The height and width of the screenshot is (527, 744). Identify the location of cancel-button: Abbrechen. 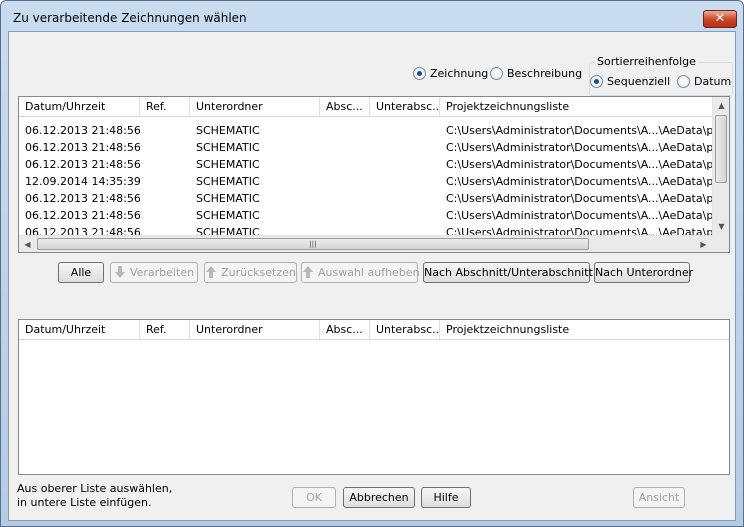
(379, 497).